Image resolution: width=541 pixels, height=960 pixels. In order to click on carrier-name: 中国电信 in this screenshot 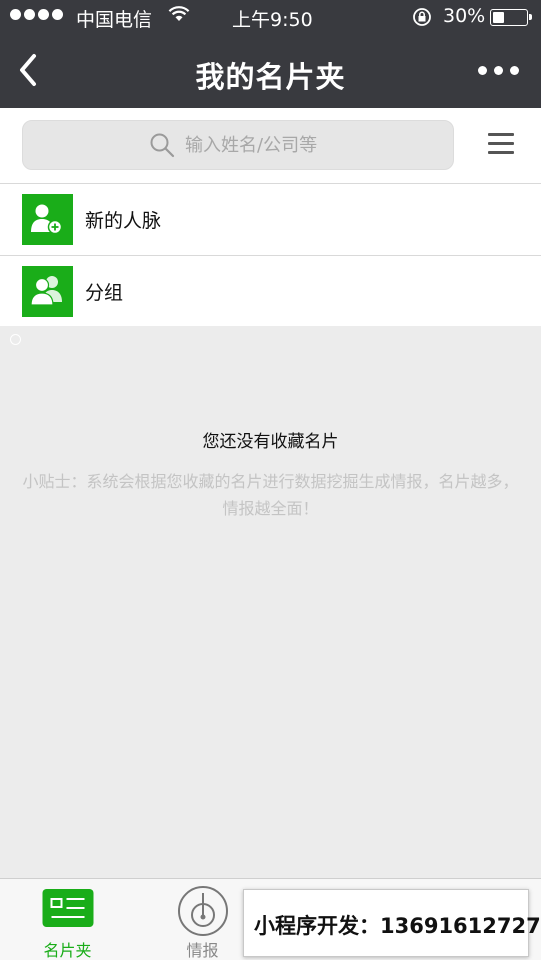, I will do `click(114, 20)`.